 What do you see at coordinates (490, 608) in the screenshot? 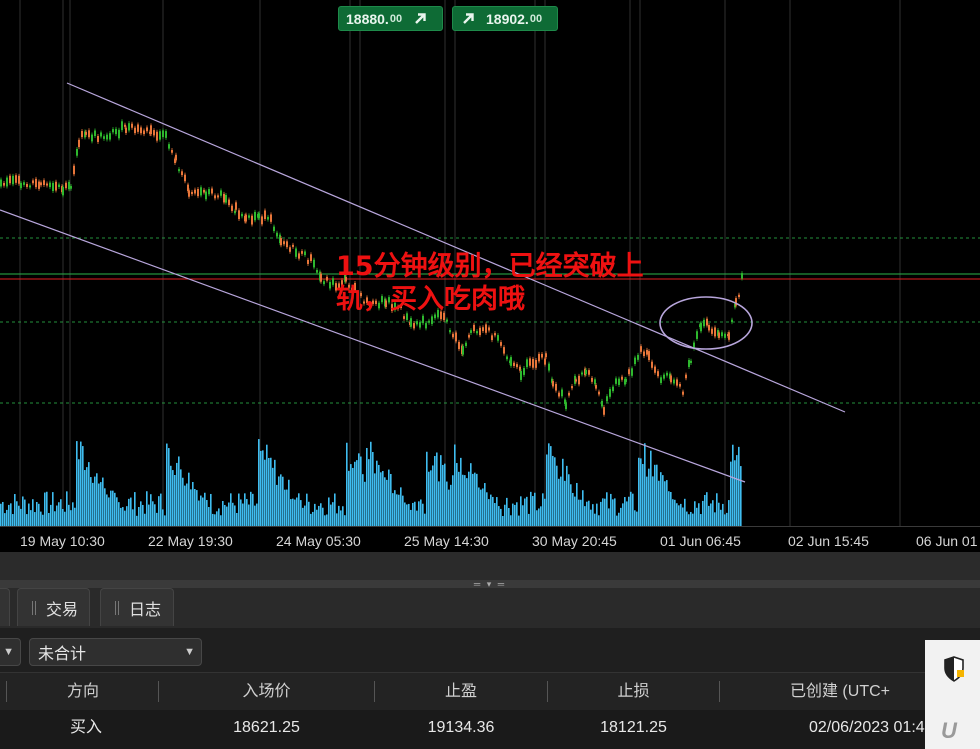
I see `bottom-panel-tabs: 交易 日志` at bounding box center [490, 608].